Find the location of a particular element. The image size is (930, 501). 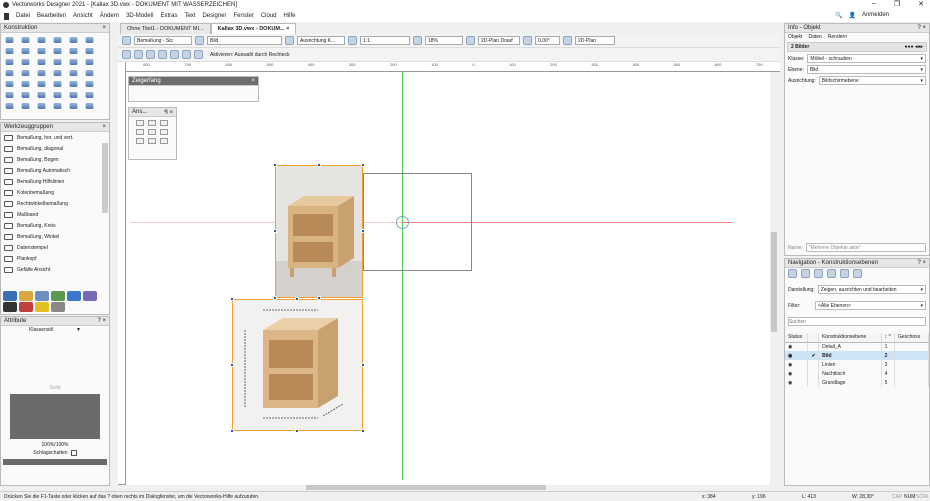

tool-list-item: Kotenbemaßung is located at coordinates (55, 192).